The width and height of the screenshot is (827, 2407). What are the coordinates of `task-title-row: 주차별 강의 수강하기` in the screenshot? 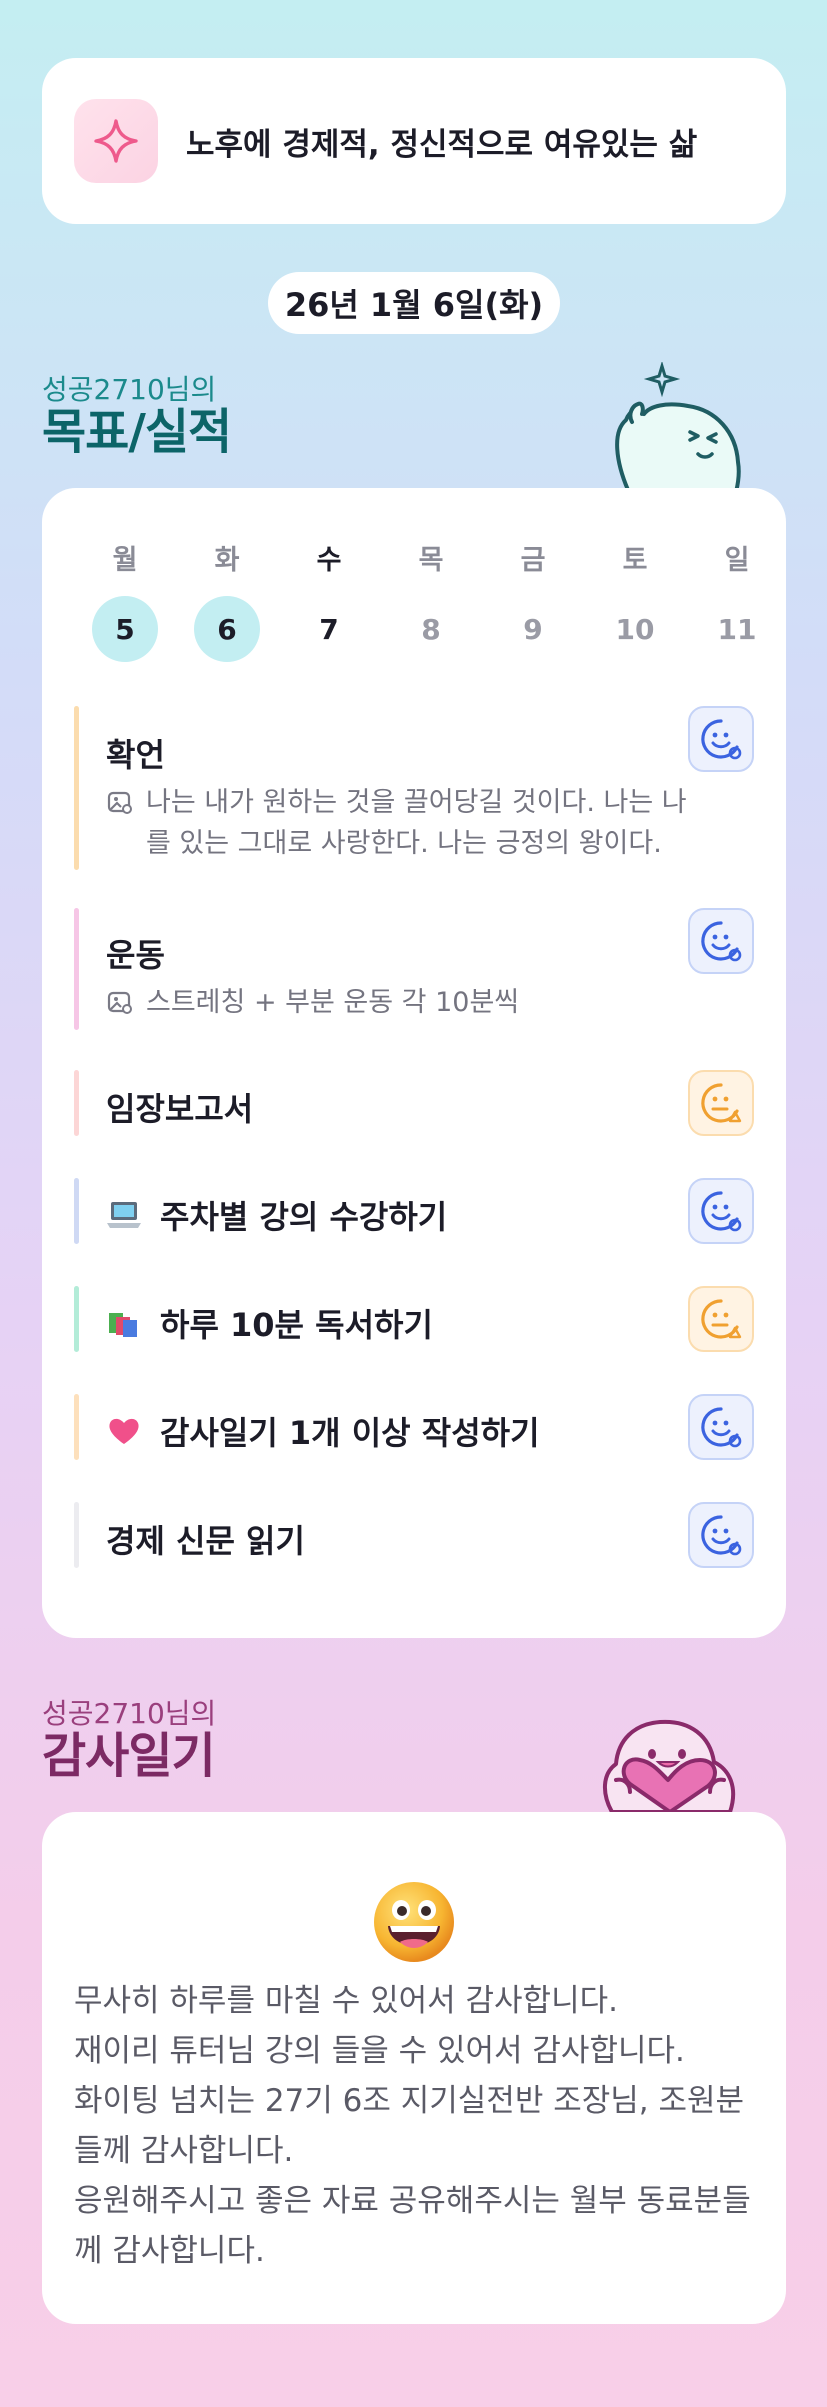 It's located at (276, 1215).